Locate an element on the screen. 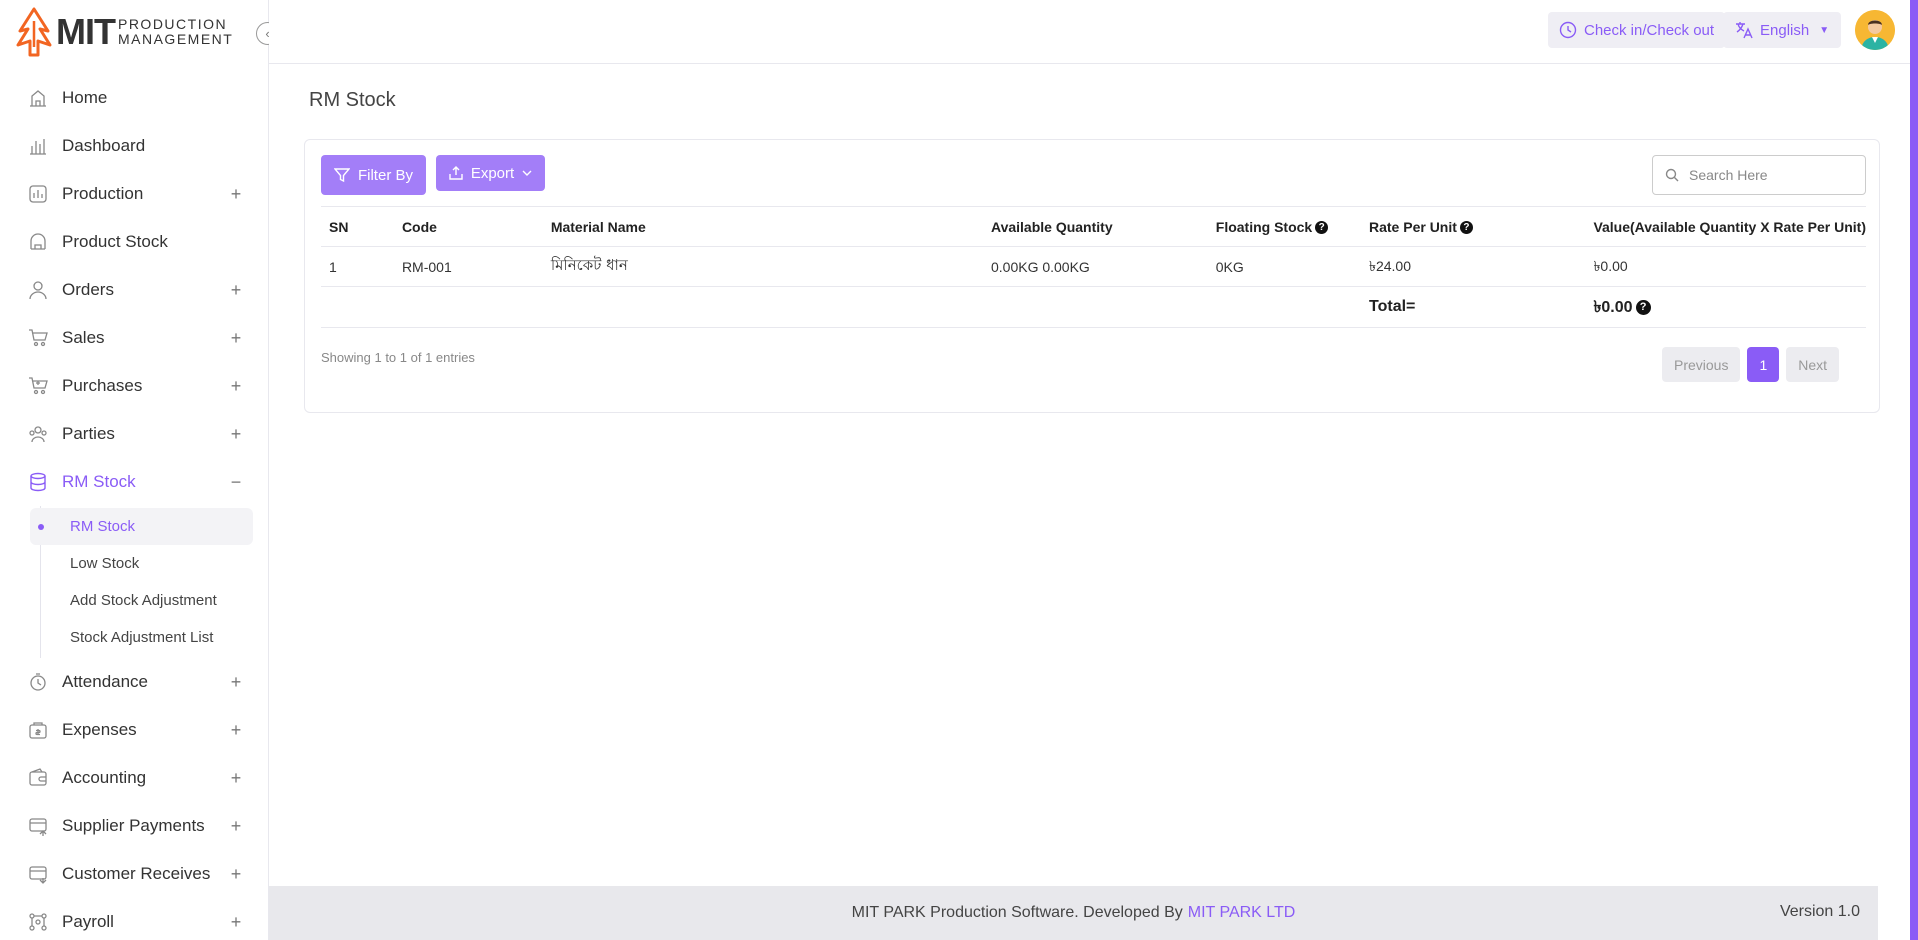 The height and width of the screenshot is (940, 1918). cell-value: ৳0.00 is located at coordinates (1725, 266).